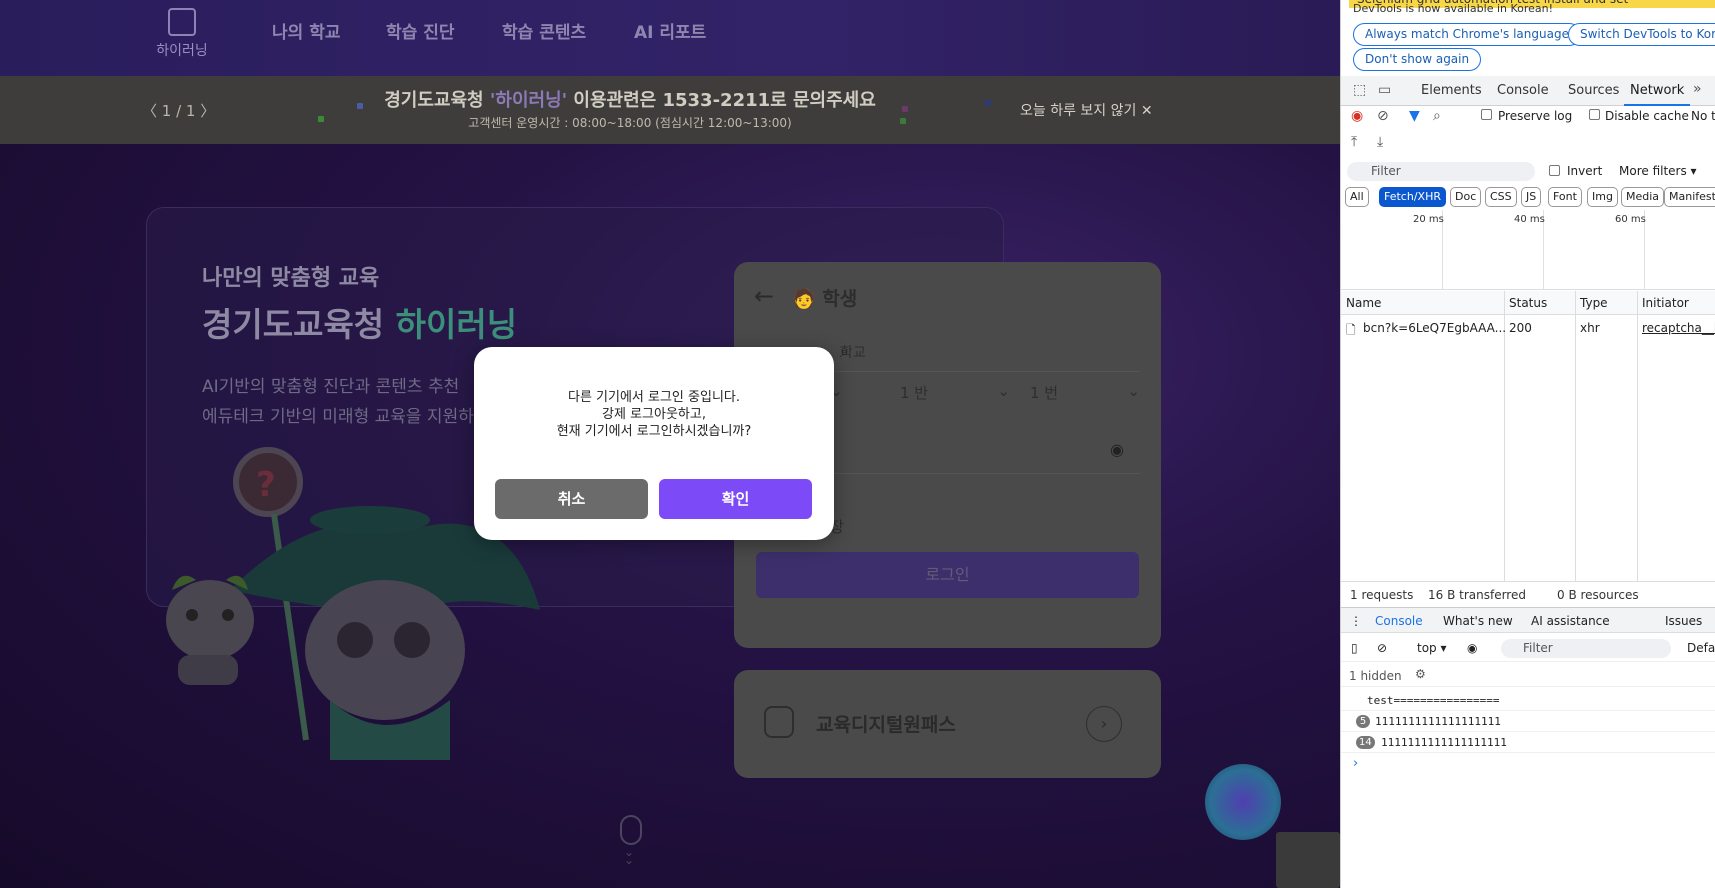  What do you see at coordinates (1477, 595) in the screenshot?
I see `summary-transferred: 16 B transferred` at bounding box center [1477, 595].